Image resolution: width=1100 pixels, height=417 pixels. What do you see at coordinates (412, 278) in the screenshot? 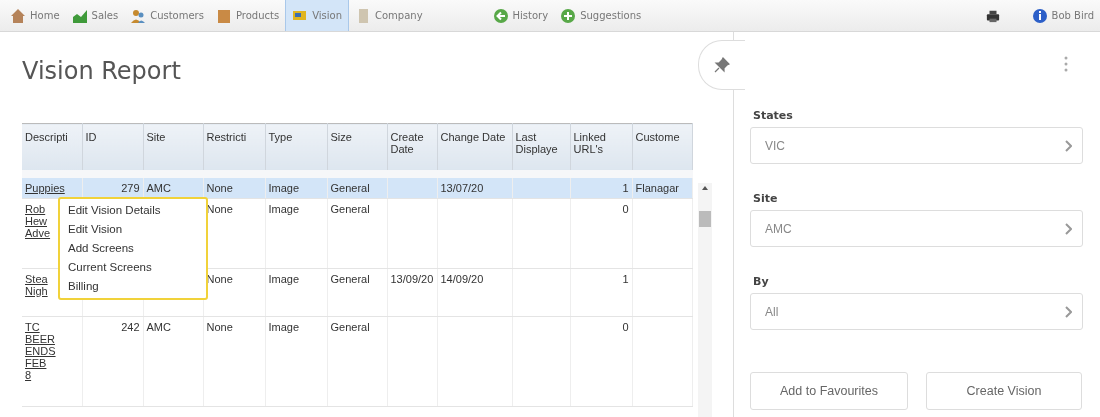
I see `table-cell: 13/09/20` at bounding box center [412, 278].